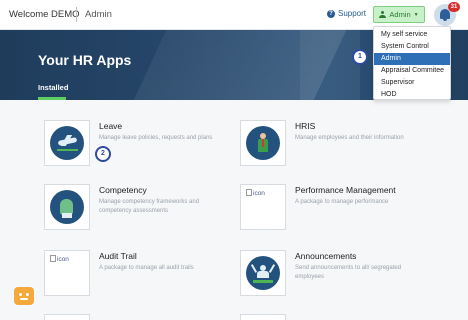  I want to click on chat-widget-icon, so click(24, 296).